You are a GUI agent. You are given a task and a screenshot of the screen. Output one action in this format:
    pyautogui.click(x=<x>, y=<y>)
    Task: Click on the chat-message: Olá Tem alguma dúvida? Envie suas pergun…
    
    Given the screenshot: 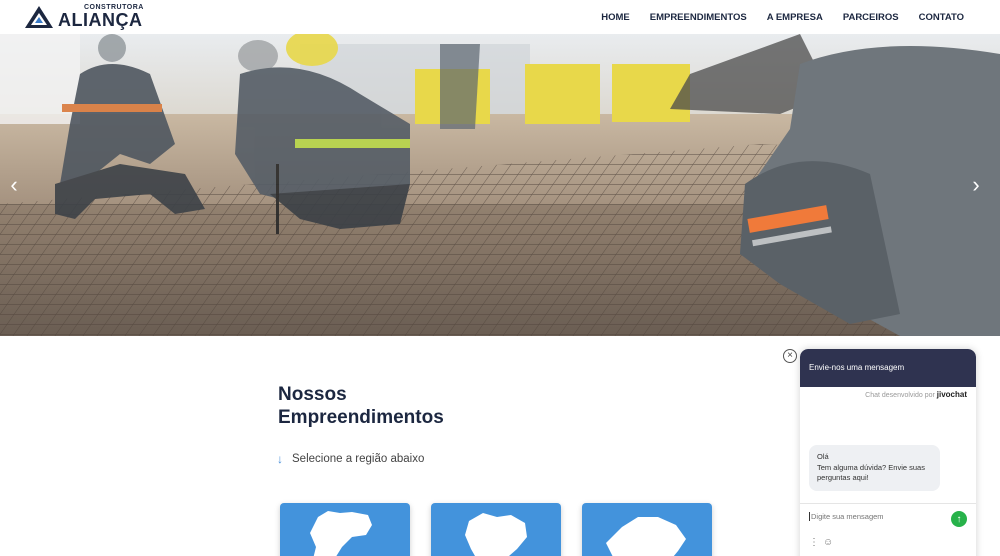 What is the action you would take?
    pyautogui.click(x=874, y=468)
    